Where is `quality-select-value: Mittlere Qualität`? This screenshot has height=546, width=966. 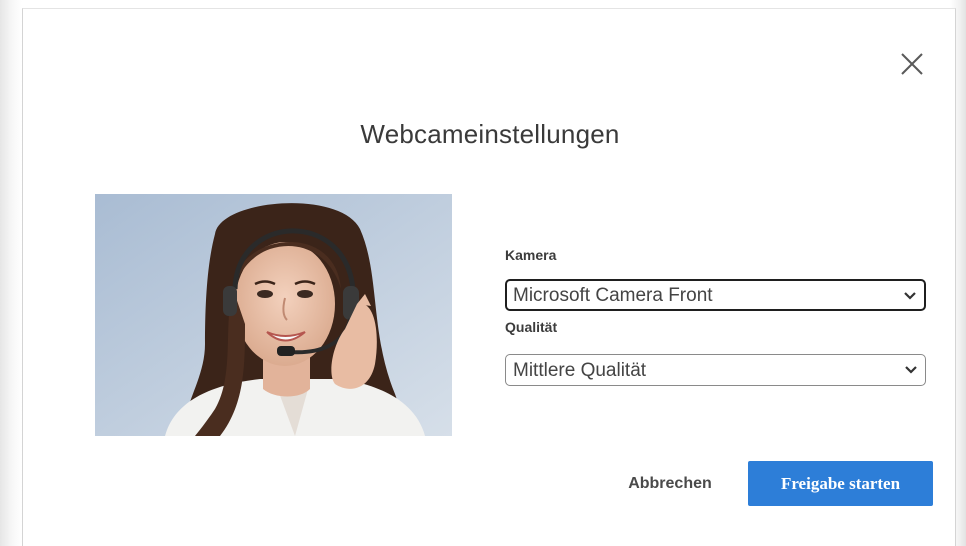 quality-select-value: Mittlere Qualität is located at coordinates (580, 370).